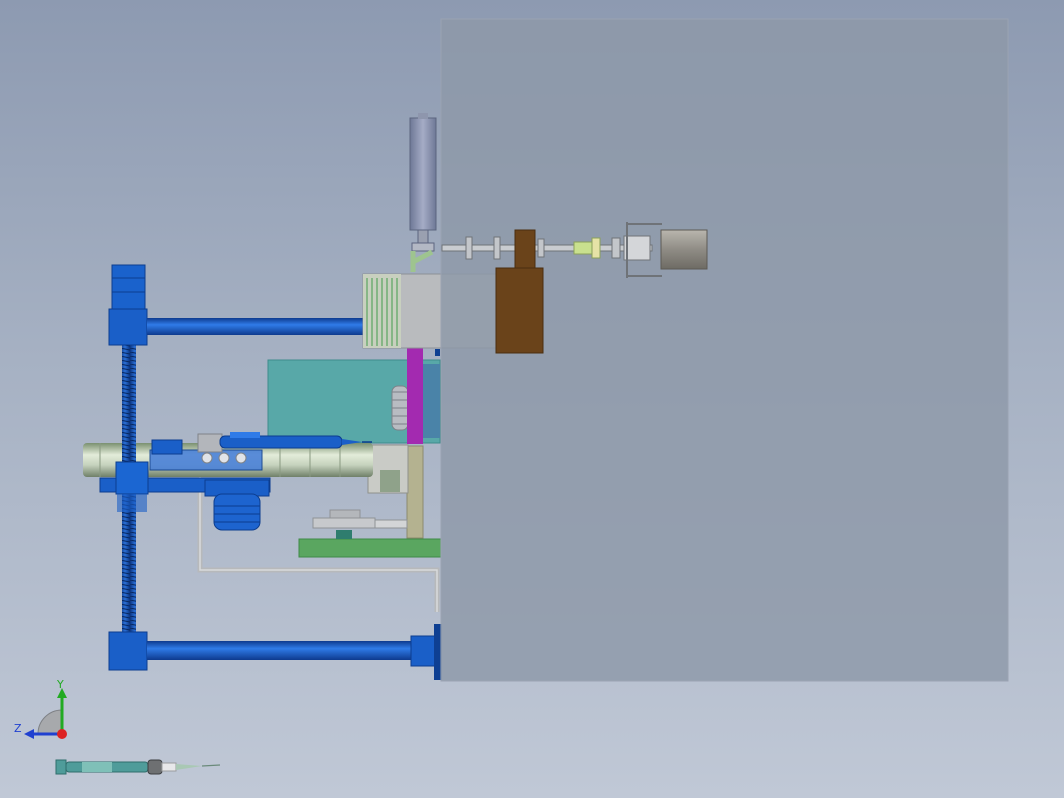  What do you see at coordinates (29, 734) in the screenshot?
I see `z-axis-arrow` at bounding box center [29, 734].